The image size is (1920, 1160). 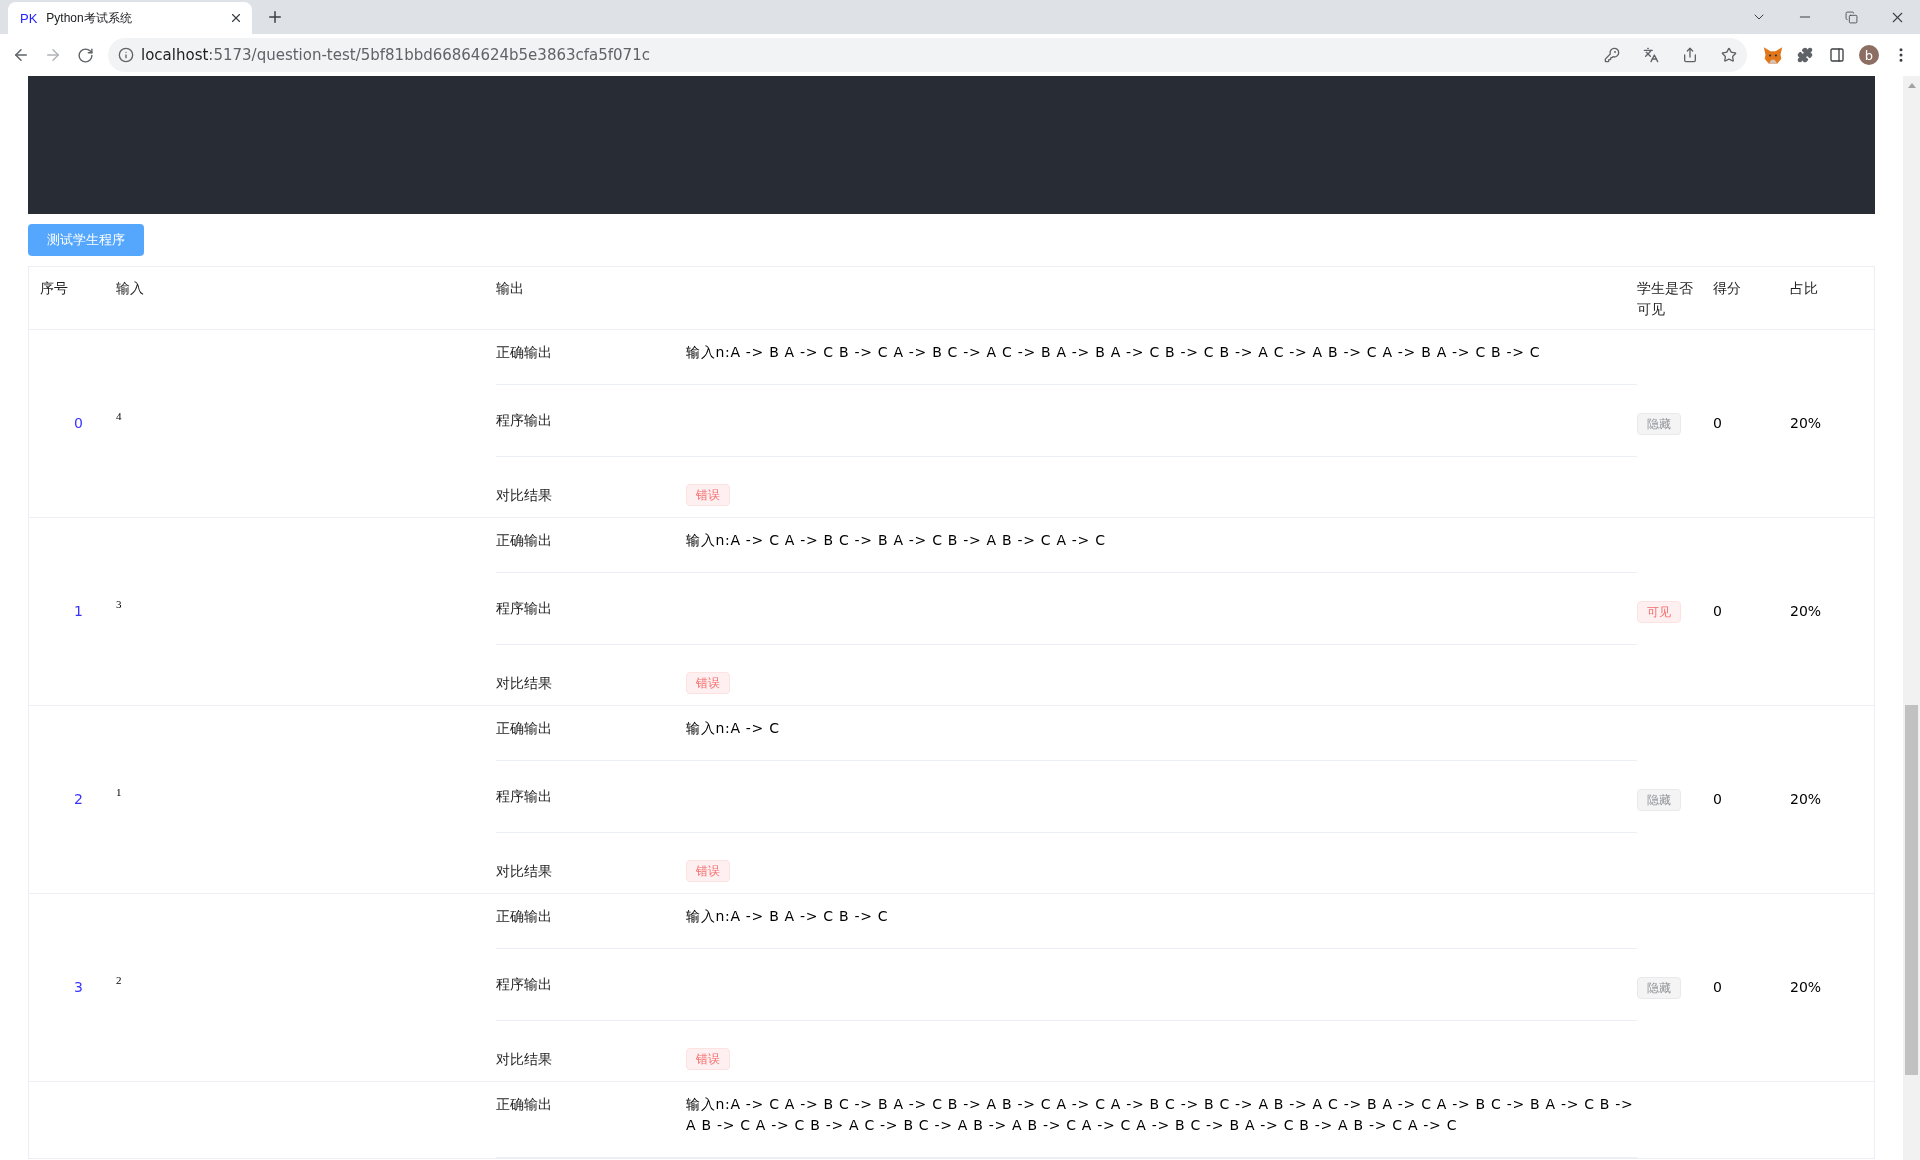 What do you see at coordinates (1651, 55) in the screenshot?
I see `translate-icon` at bounding box center [1651, 55].